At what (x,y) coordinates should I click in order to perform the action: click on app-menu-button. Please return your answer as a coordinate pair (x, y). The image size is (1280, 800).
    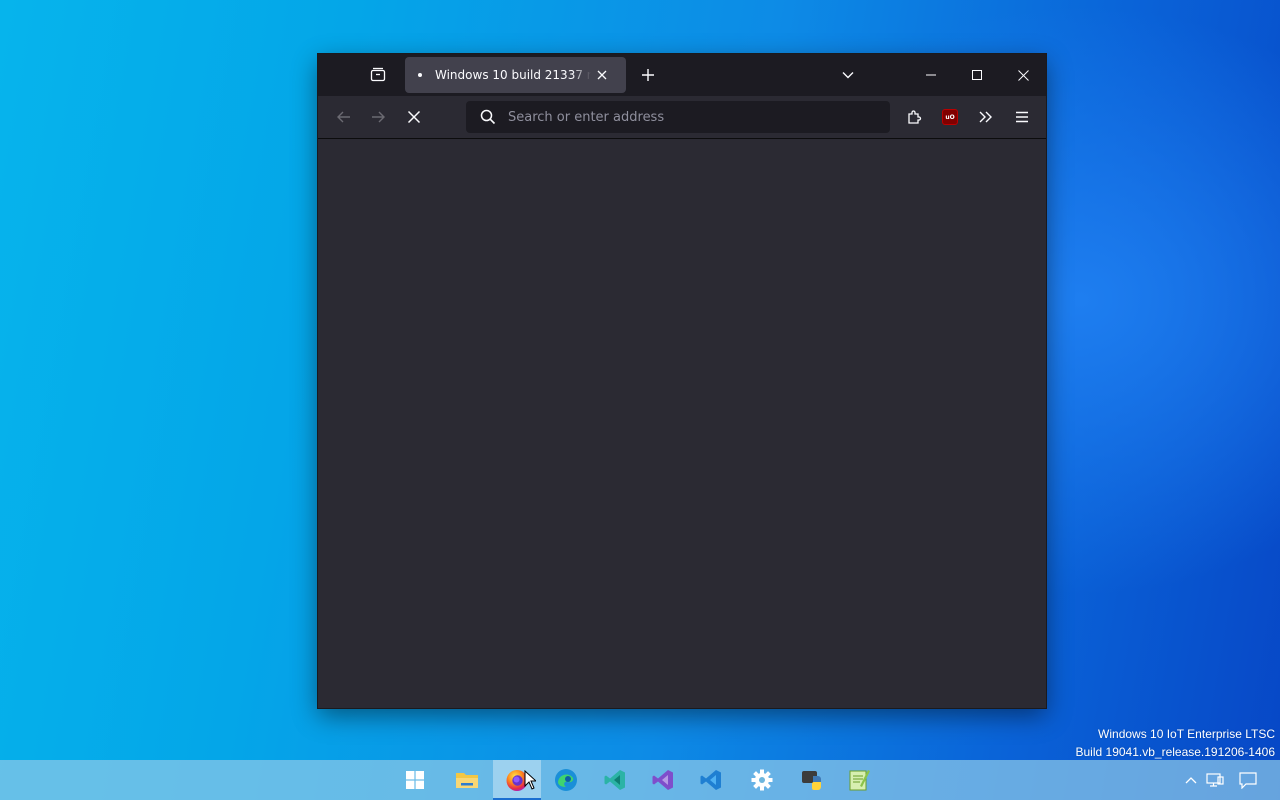
    Looking at the image, I should click on (1022, 117).